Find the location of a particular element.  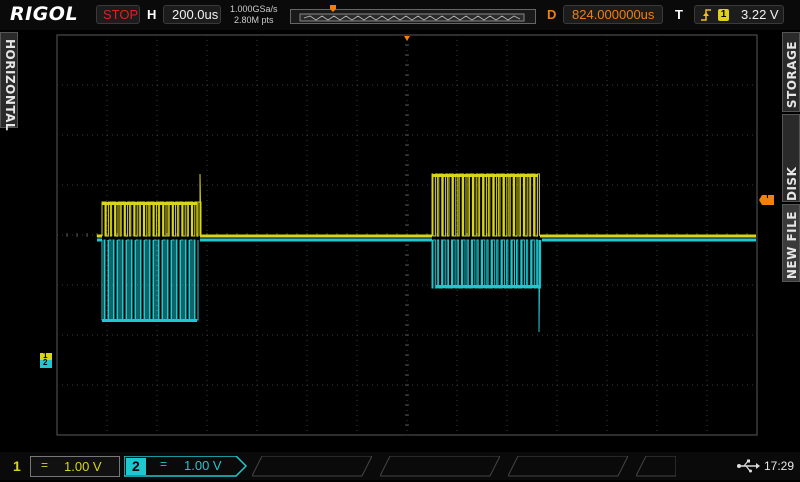

run-stop-status: STOP is located at coordinates (118, 14).